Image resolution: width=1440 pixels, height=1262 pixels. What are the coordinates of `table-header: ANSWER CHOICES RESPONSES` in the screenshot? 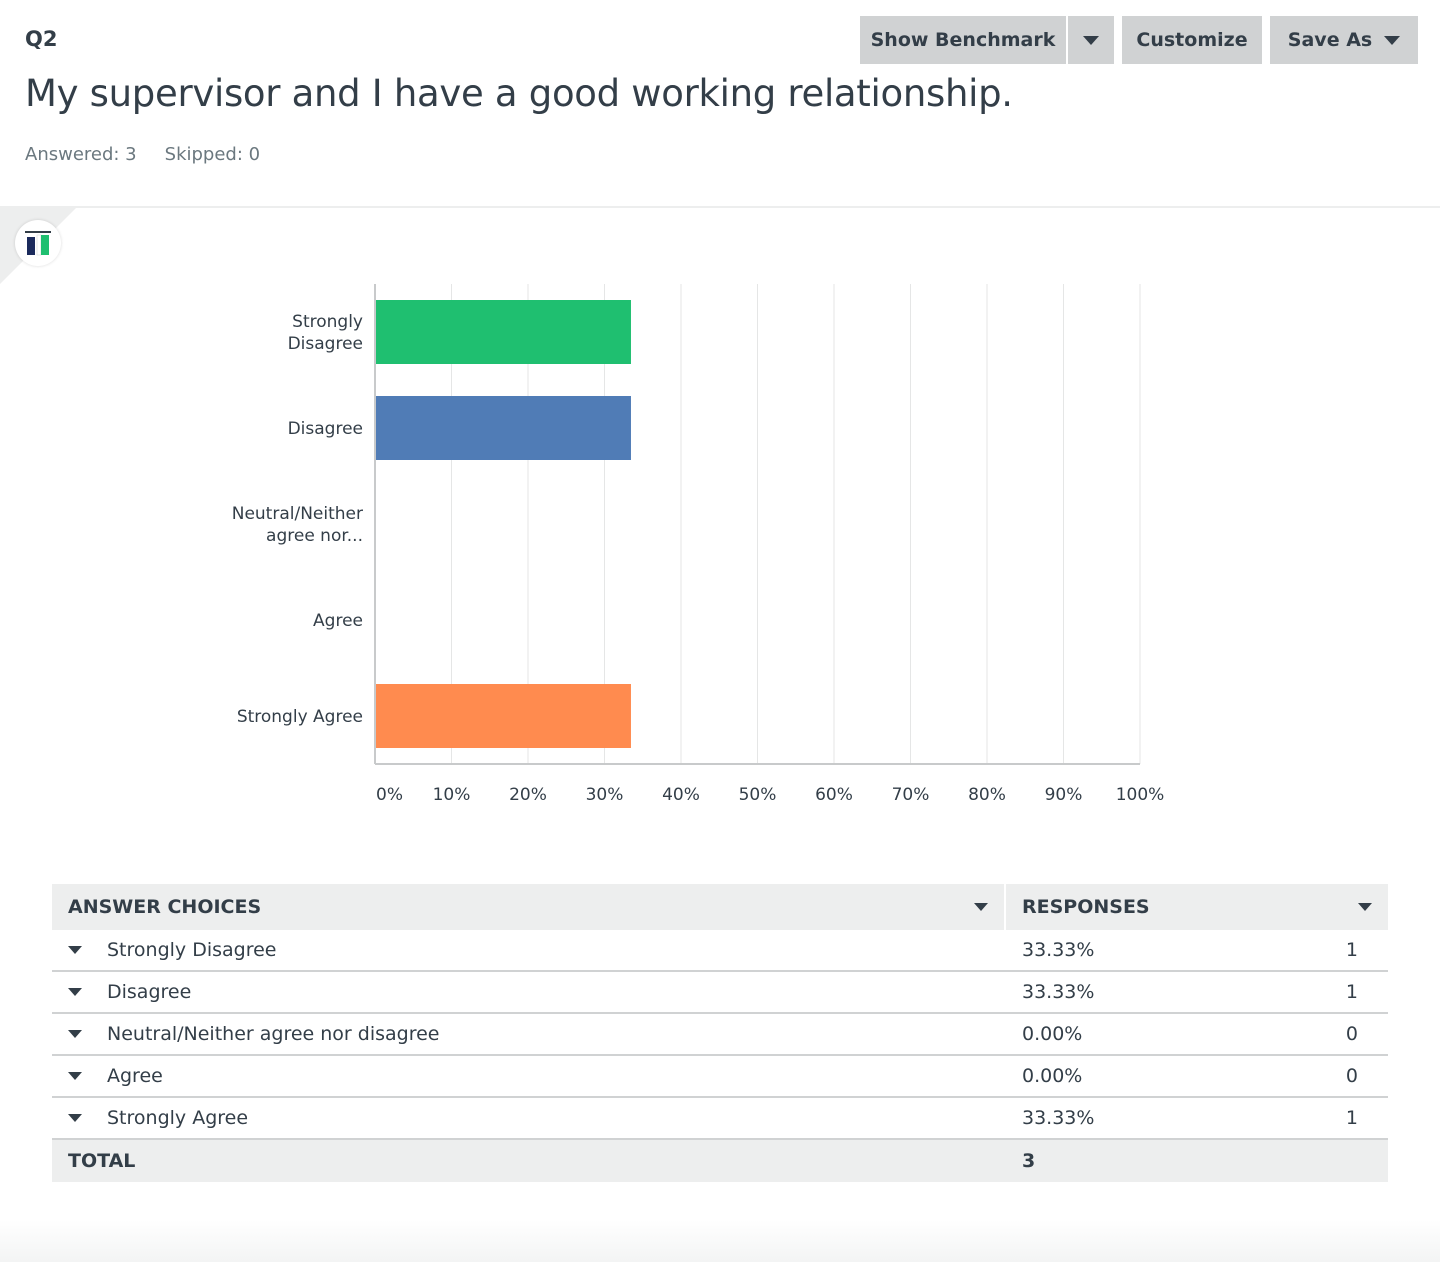 It's located at (720, 907).